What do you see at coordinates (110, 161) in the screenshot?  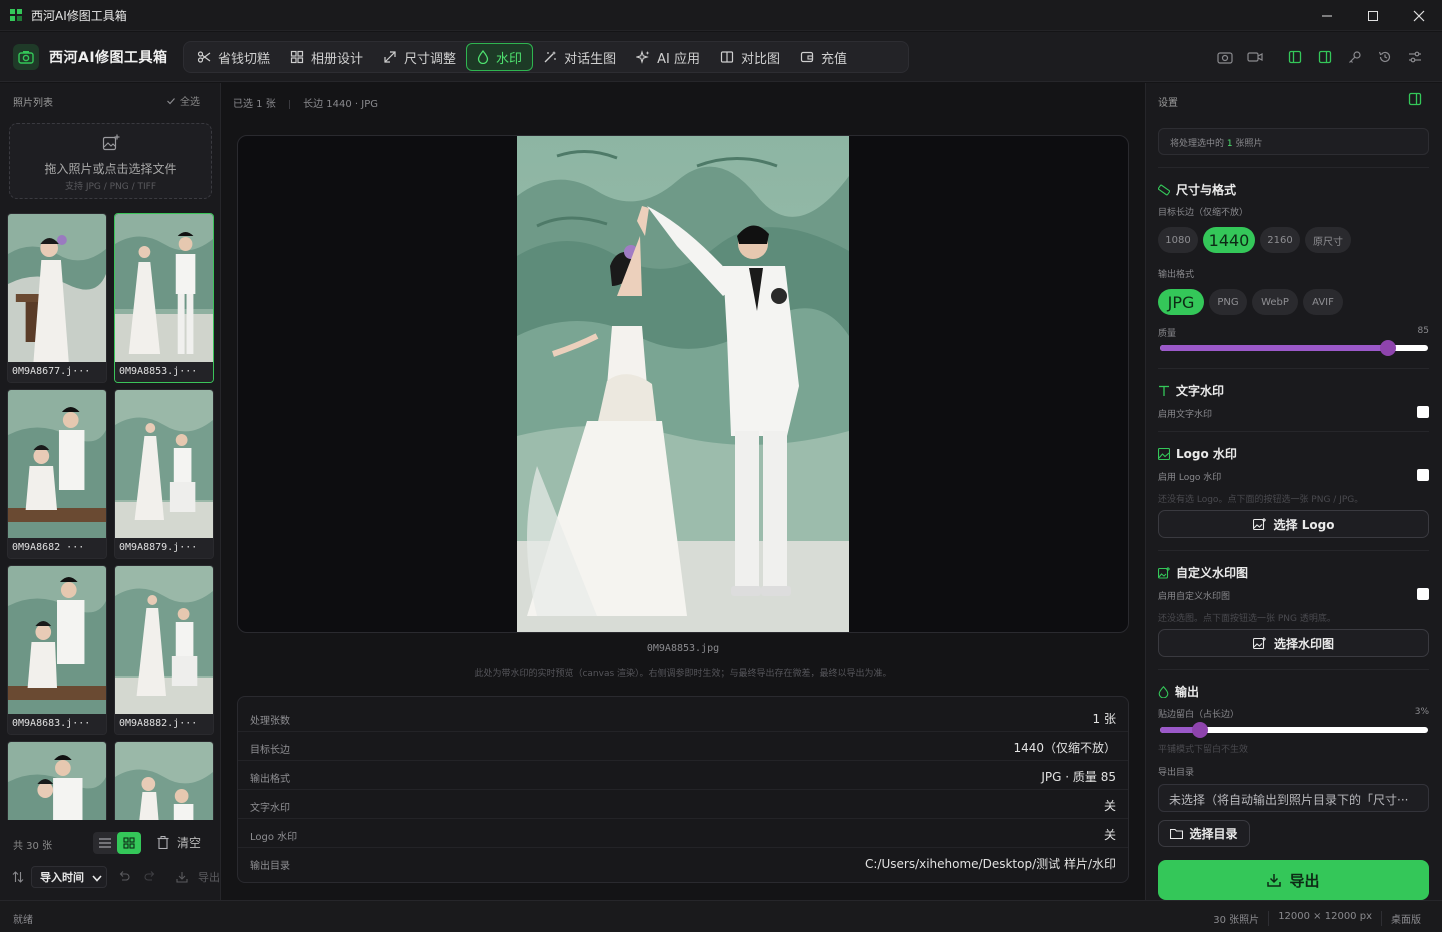 I see `drop-zone: 拖入照片或点击选择文件 支持 JPG / PNG / TIFF` at bounding box center [110, 161].